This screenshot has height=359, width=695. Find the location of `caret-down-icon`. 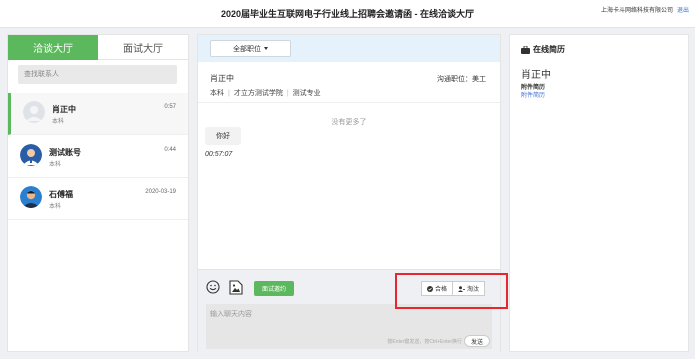

caret-down-icon is located at coordinates (266, 48).